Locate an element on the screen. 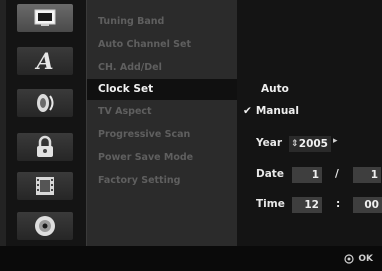  year-field: ⇕ 2005 is located at coordinates (310, 144).